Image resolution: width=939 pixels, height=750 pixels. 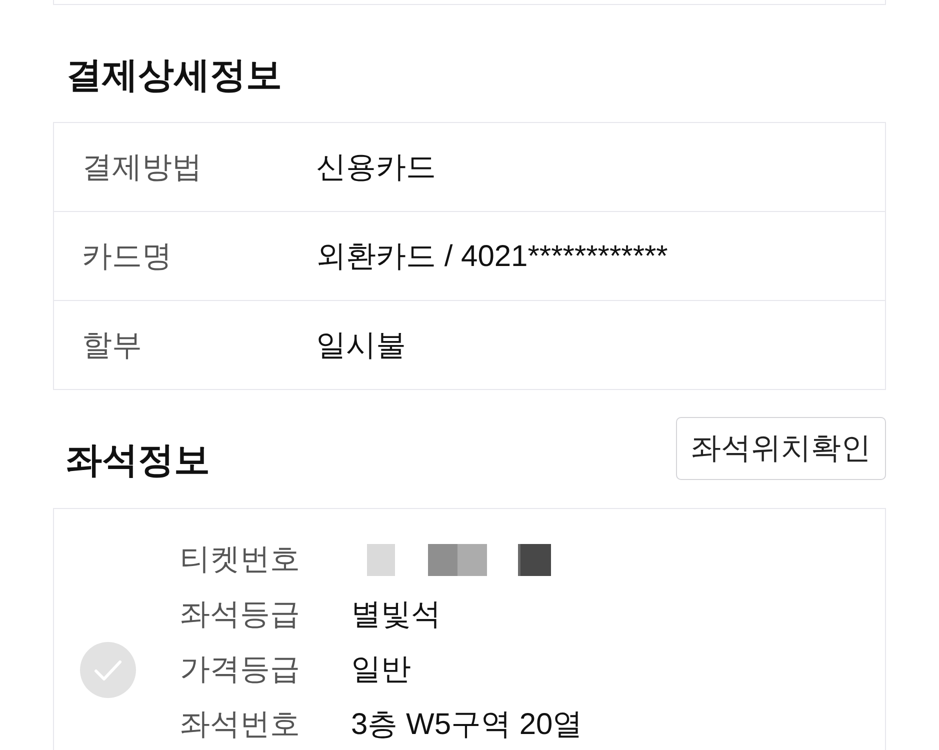 What do you see at coordinates (396, 615) in the screenshot?
I see `field-value: 별빛석` at bounding box center [396, 615].